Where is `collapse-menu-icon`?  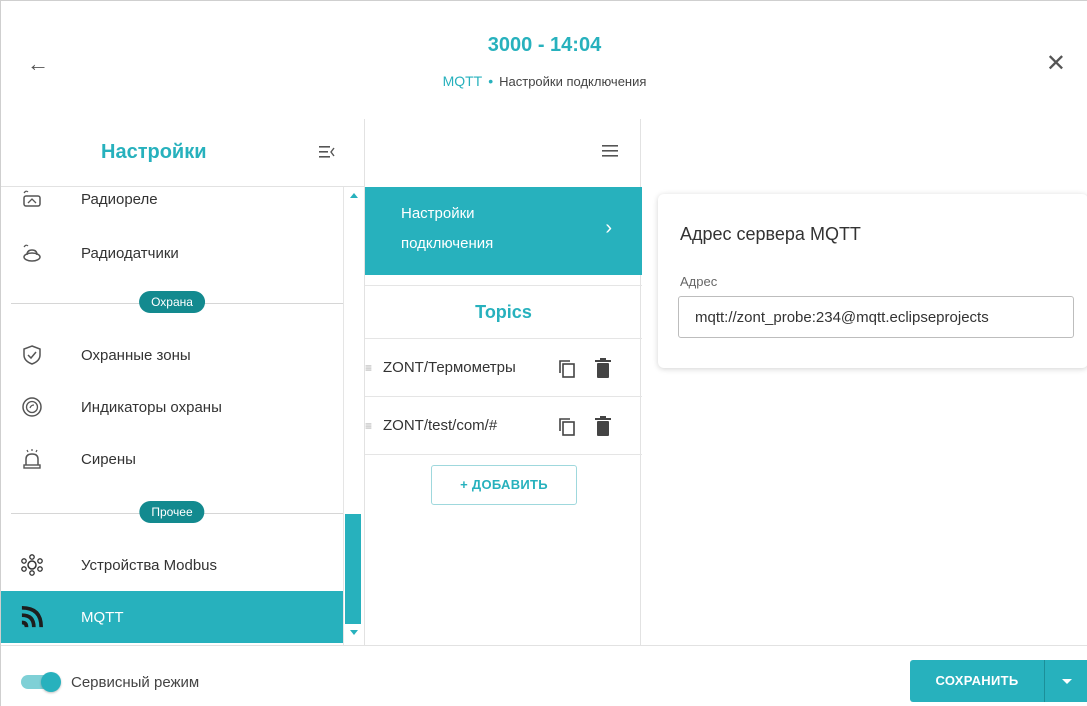 collapse-menu-icon is located at coordinates (327, 152).